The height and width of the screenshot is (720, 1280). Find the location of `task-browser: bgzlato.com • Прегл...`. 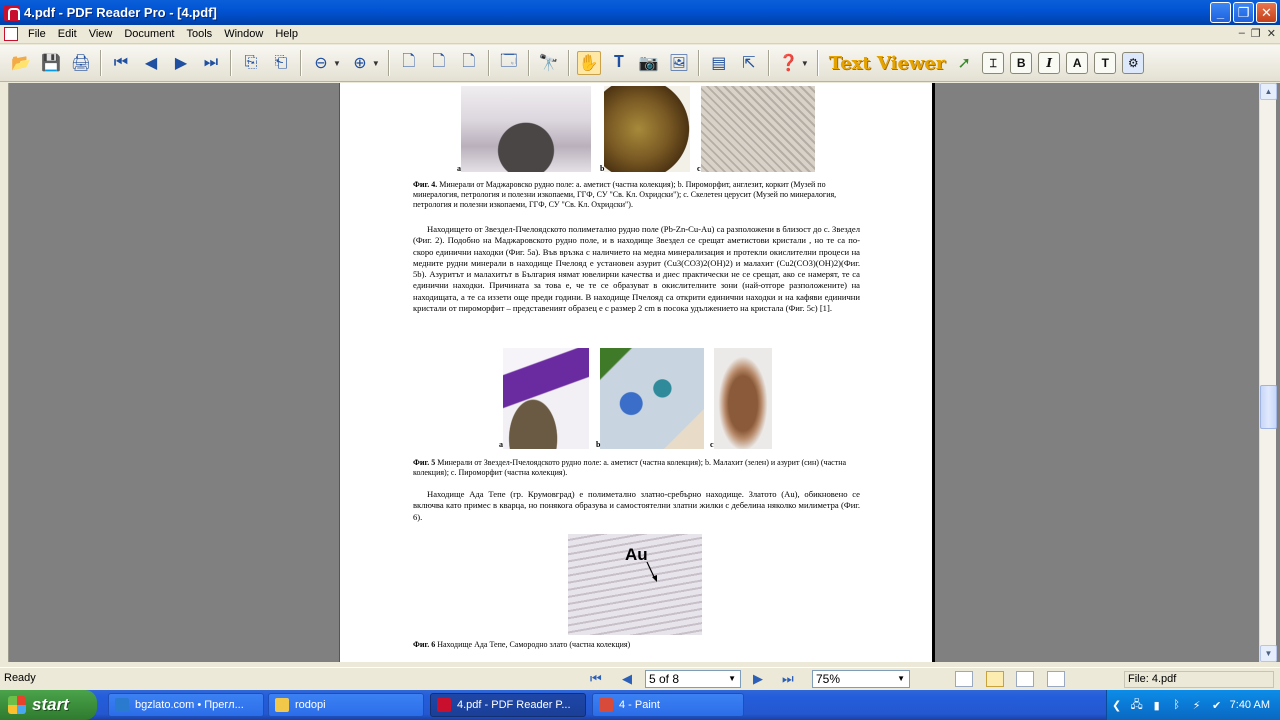

task-browser: bgzlato.com • Прегл... is located at coordinates (186, 705).